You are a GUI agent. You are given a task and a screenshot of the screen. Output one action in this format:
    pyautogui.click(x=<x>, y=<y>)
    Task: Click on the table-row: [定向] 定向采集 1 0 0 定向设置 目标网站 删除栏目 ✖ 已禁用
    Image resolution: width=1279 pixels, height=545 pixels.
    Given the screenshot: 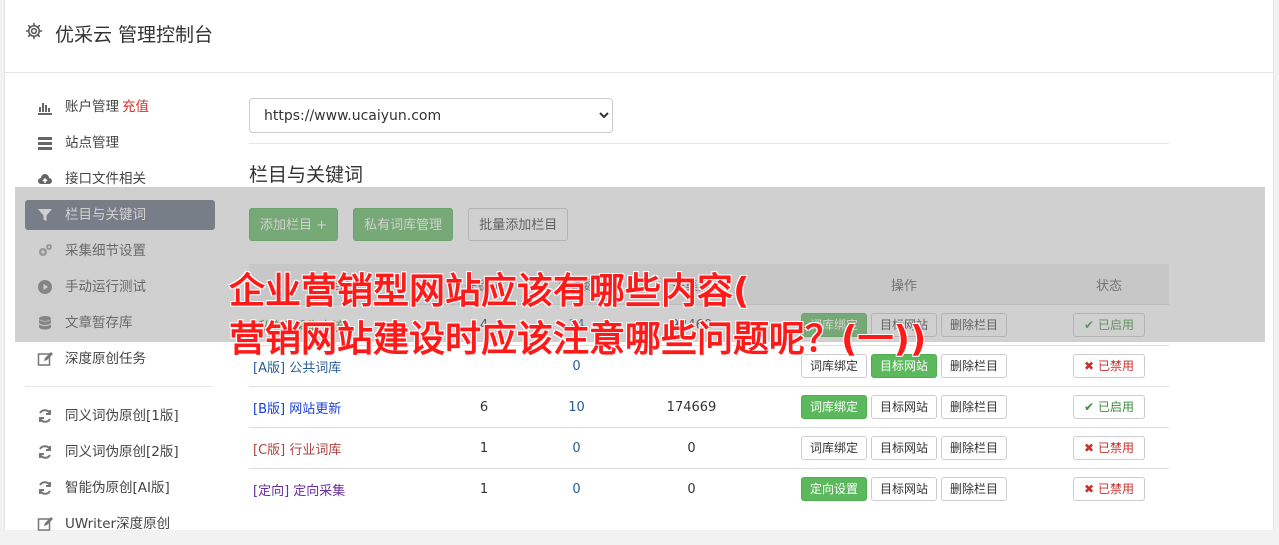 What is the action you would take?
    pyautogui.click(x=709, y=488)
    